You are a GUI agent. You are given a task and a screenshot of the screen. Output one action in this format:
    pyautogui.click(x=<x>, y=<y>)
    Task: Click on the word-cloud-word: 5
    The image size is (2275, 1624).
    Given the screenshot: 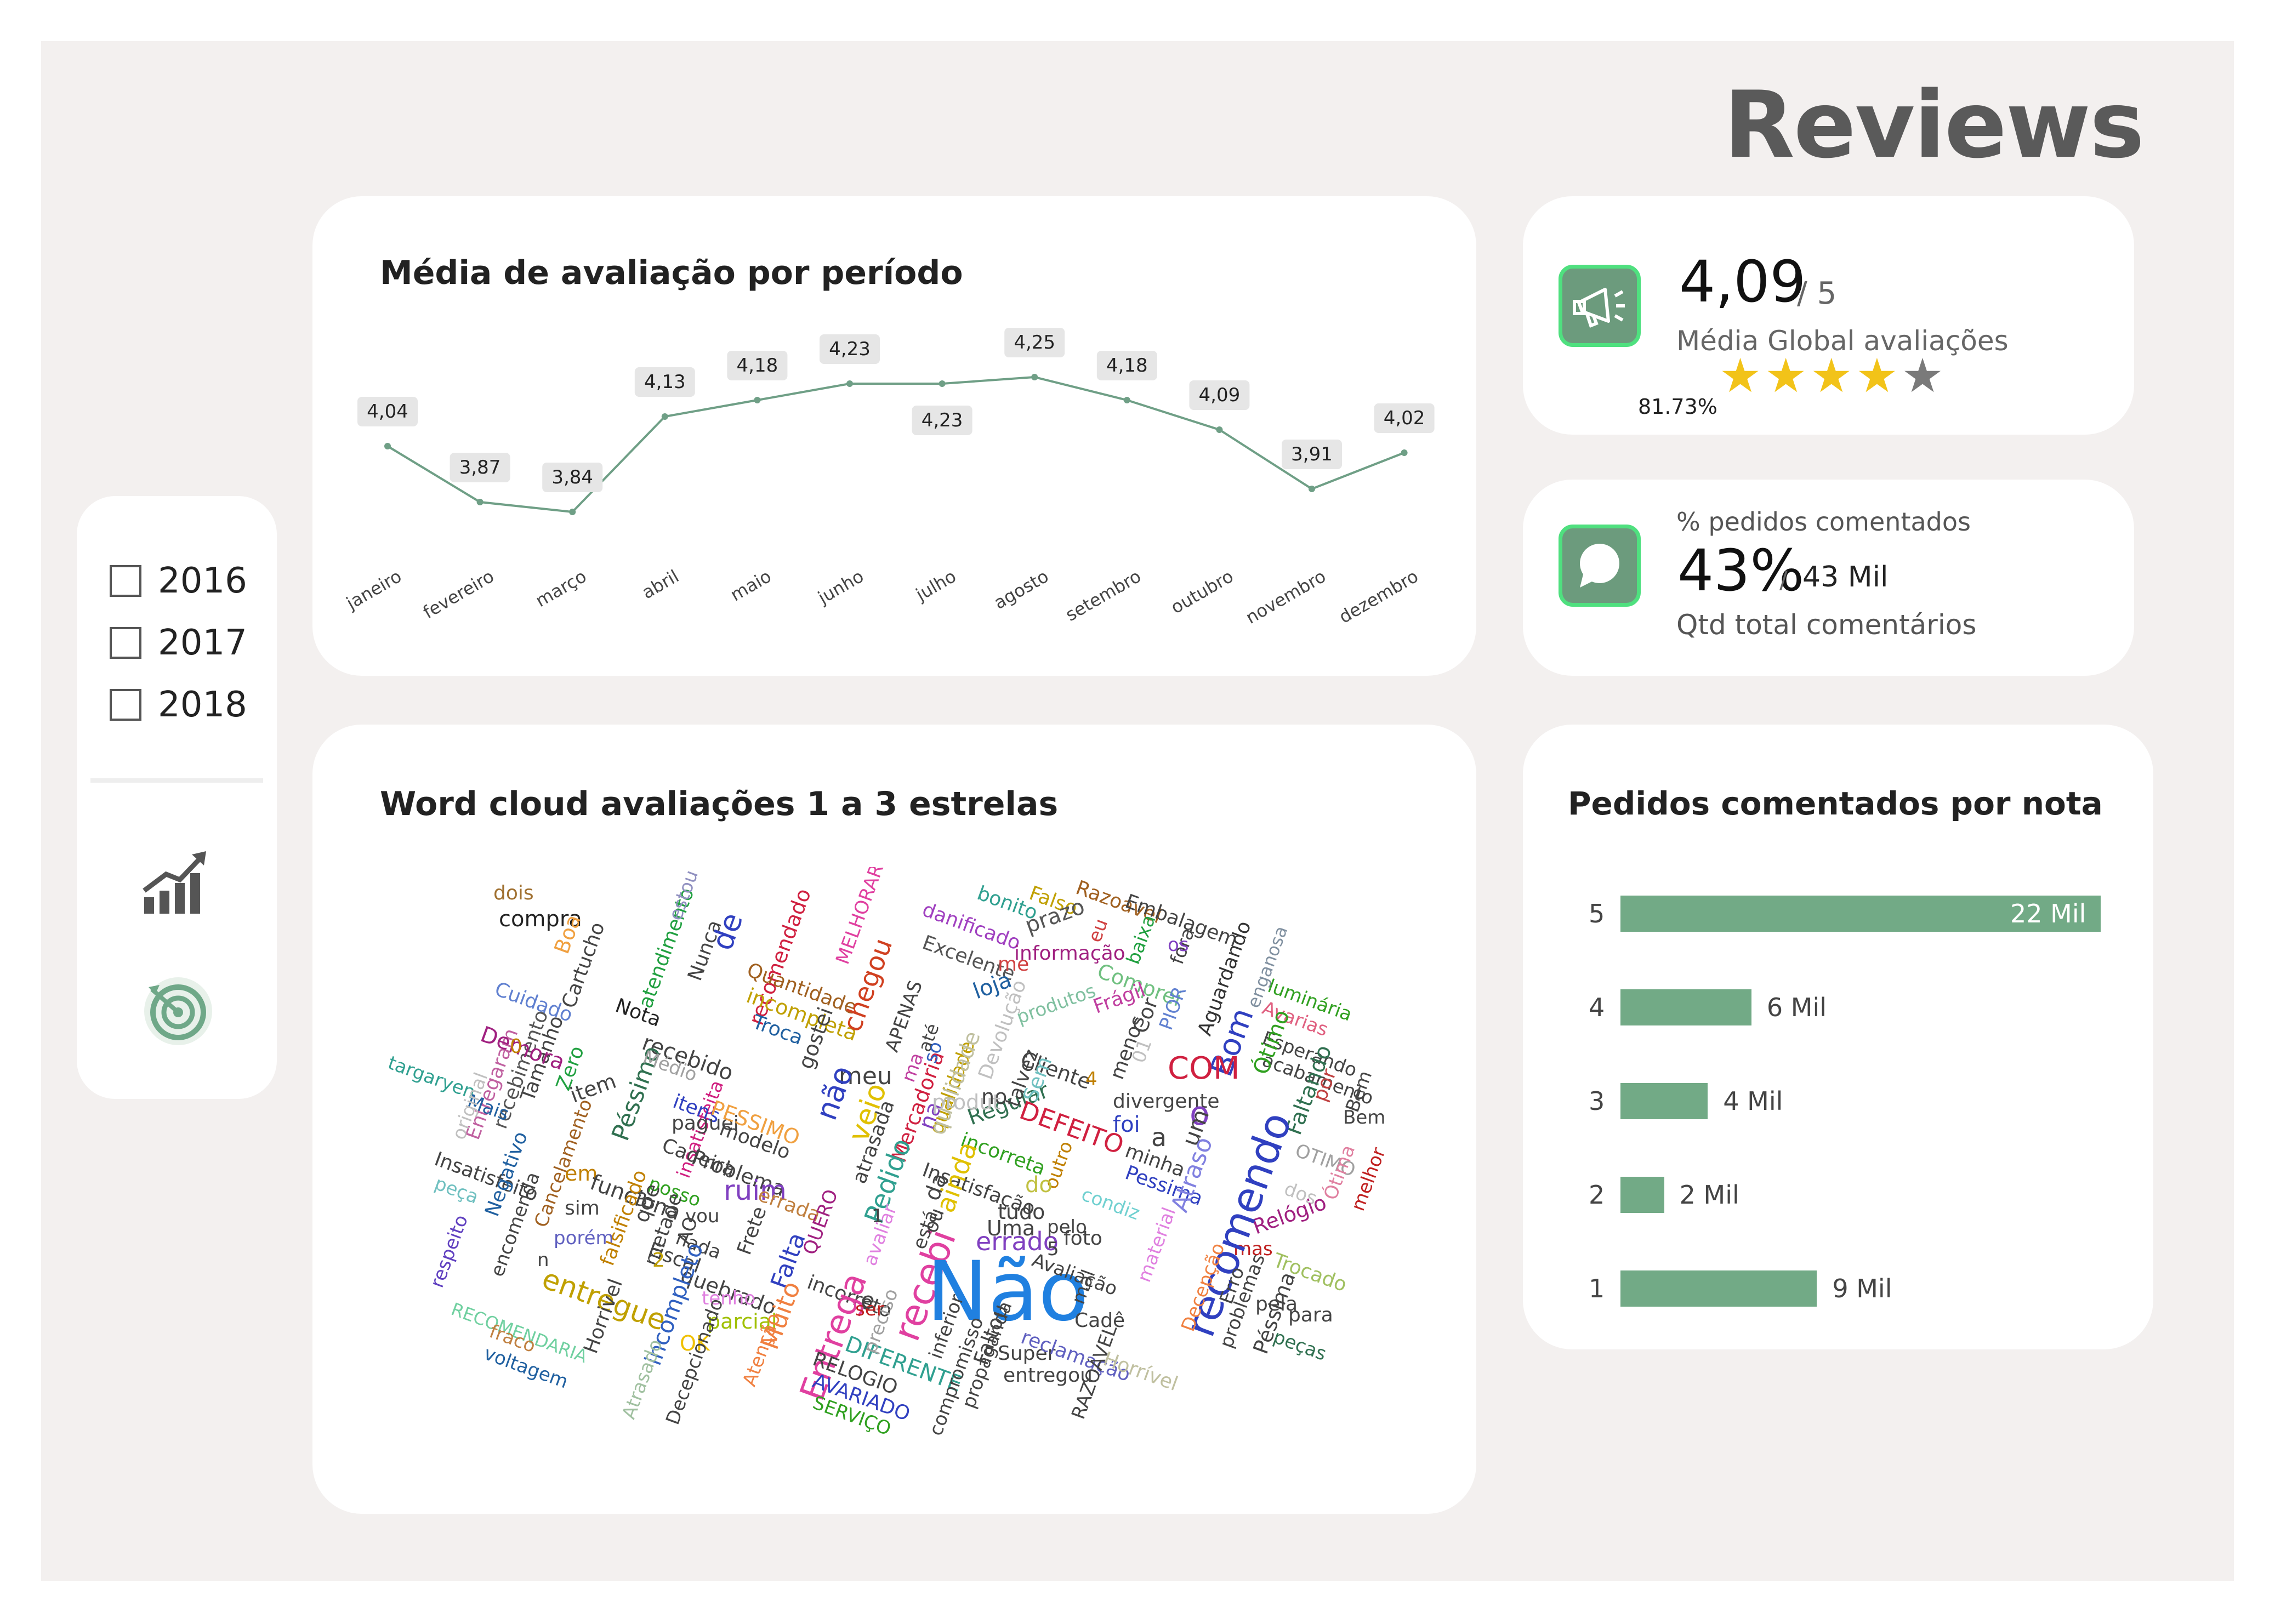 What is the action you would take?
    pyautogui.click(x=1053, y=1249)
    